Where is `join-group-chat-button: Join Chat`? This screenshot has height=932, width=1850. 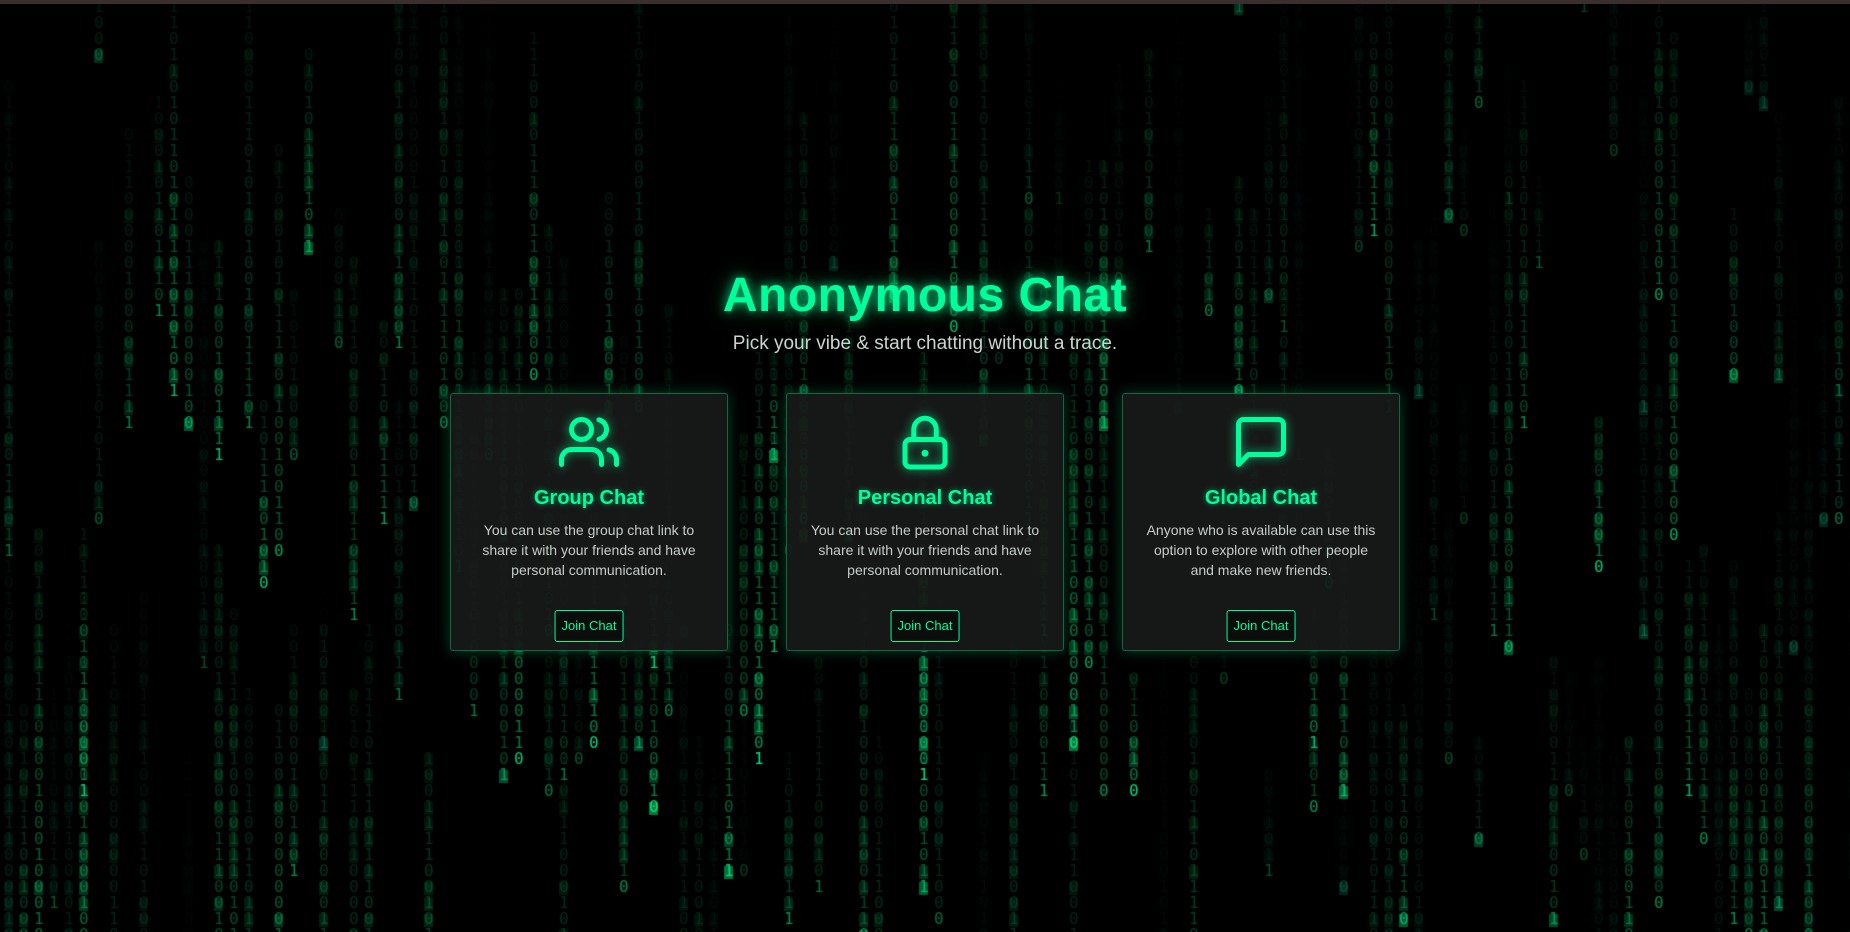 join-group-chat-button: Join Chat is located at coordinates (589, 626).